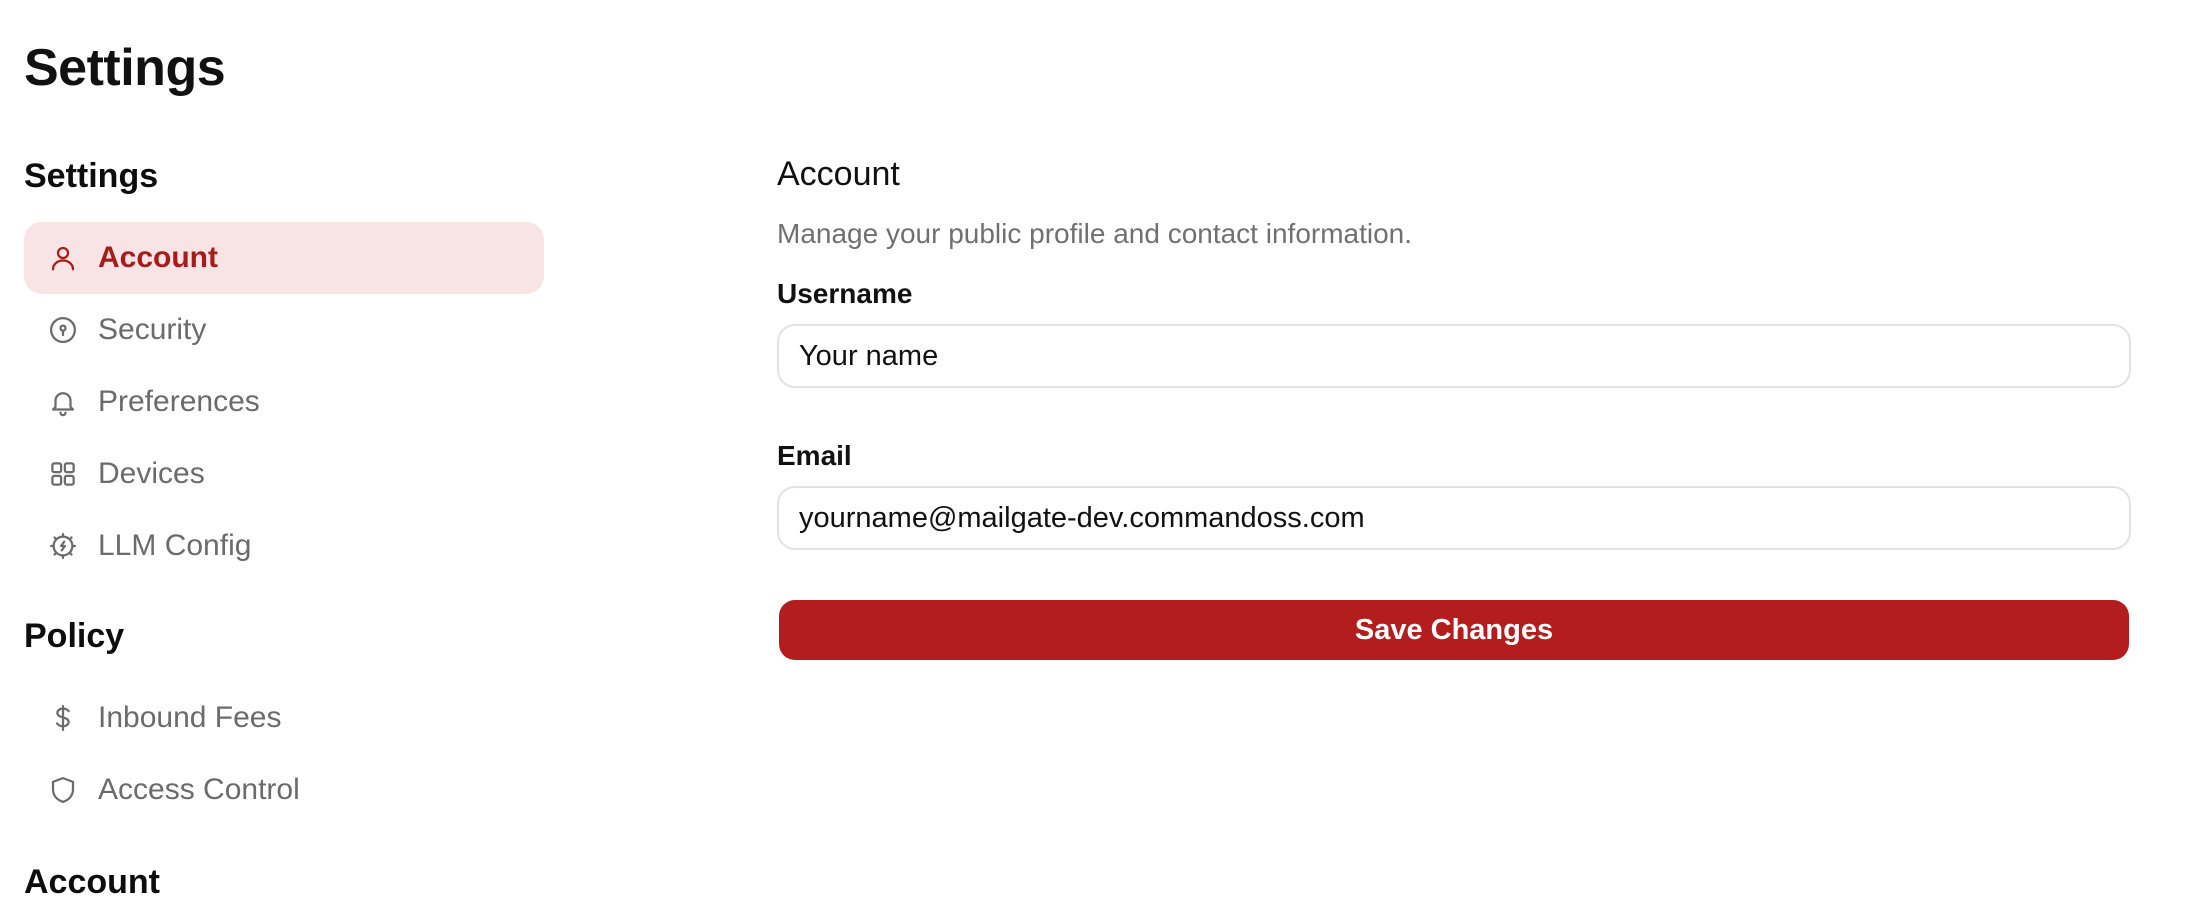  Describe the element at coordinates (92, 881) in the screenshot. I see `sidebar-heading-account: Account` at that location.